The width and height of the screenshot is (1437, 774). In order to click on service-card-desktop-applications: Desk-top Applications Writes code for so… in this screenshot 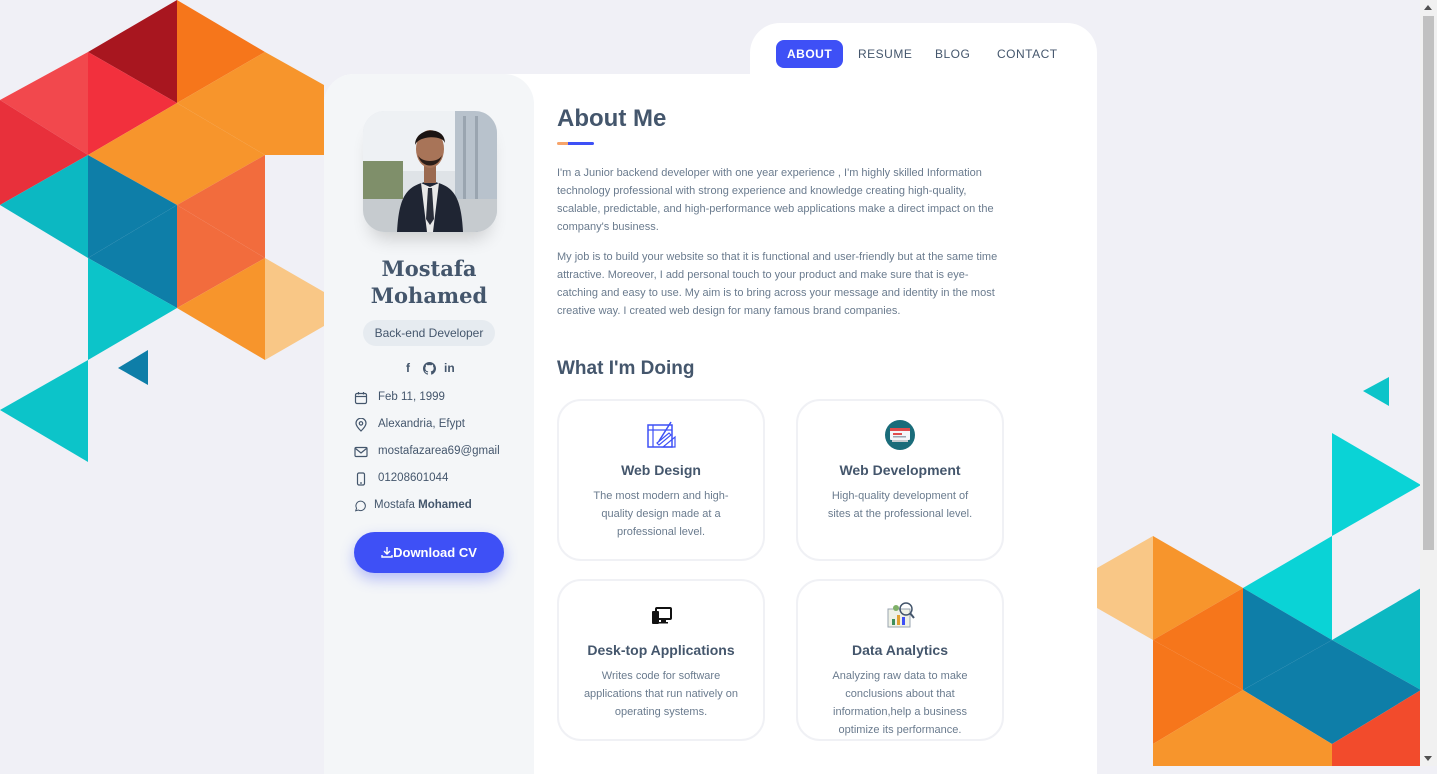, I will do `click(661, 660)`.